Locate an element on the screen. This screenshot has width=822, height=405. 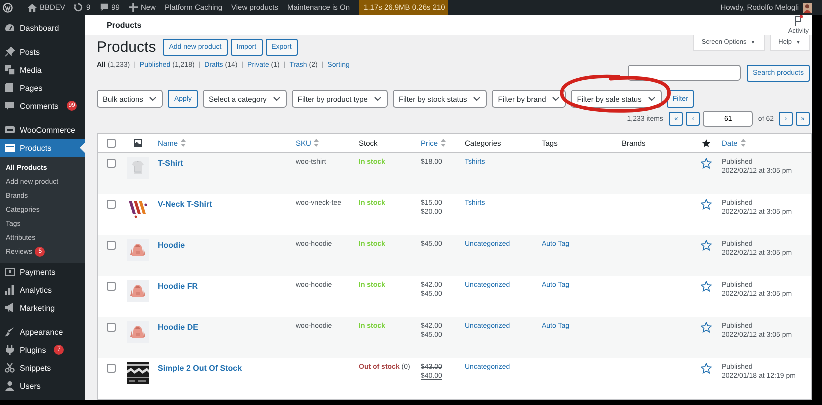
archive-icon is located at coordinates (10, 148).